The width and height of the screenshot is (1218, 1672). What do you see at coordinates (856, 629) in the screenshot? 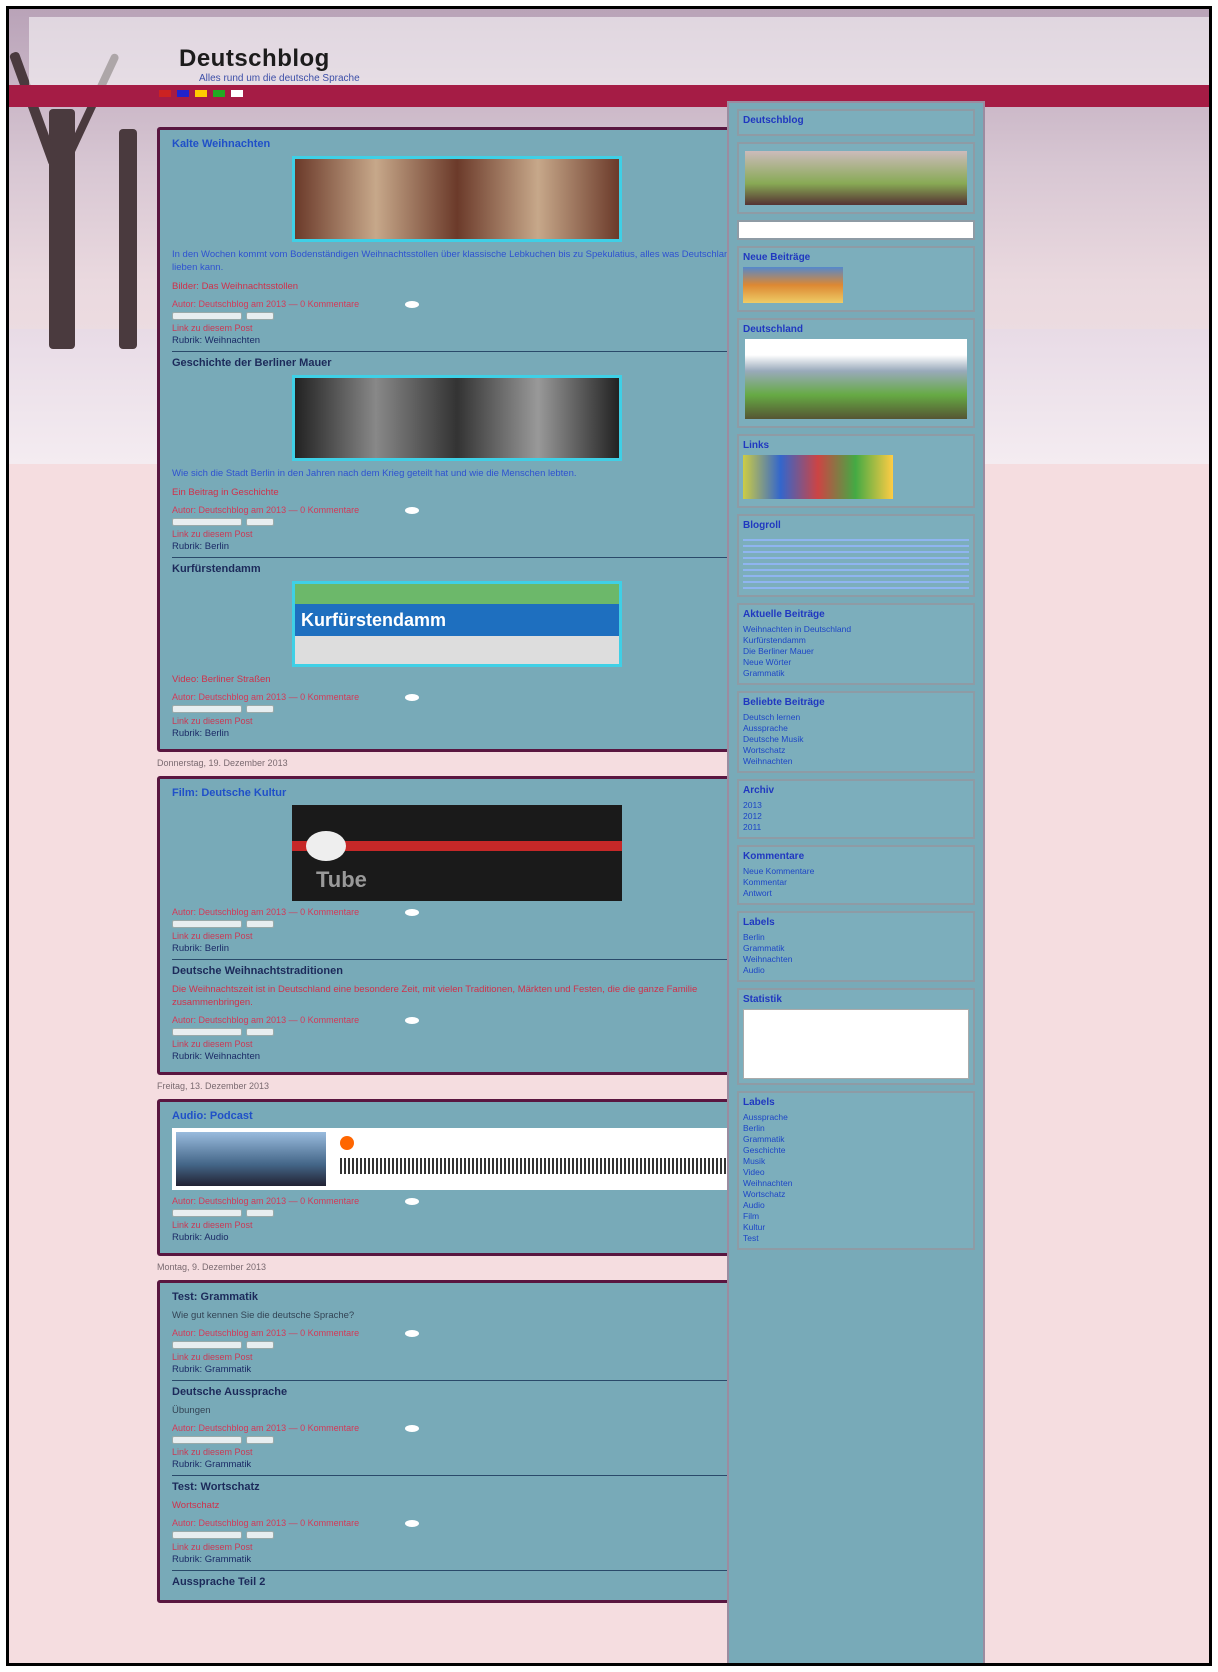
I see `widget-link: Weihnachten in Deutschland` at bounding box center [856, 629].